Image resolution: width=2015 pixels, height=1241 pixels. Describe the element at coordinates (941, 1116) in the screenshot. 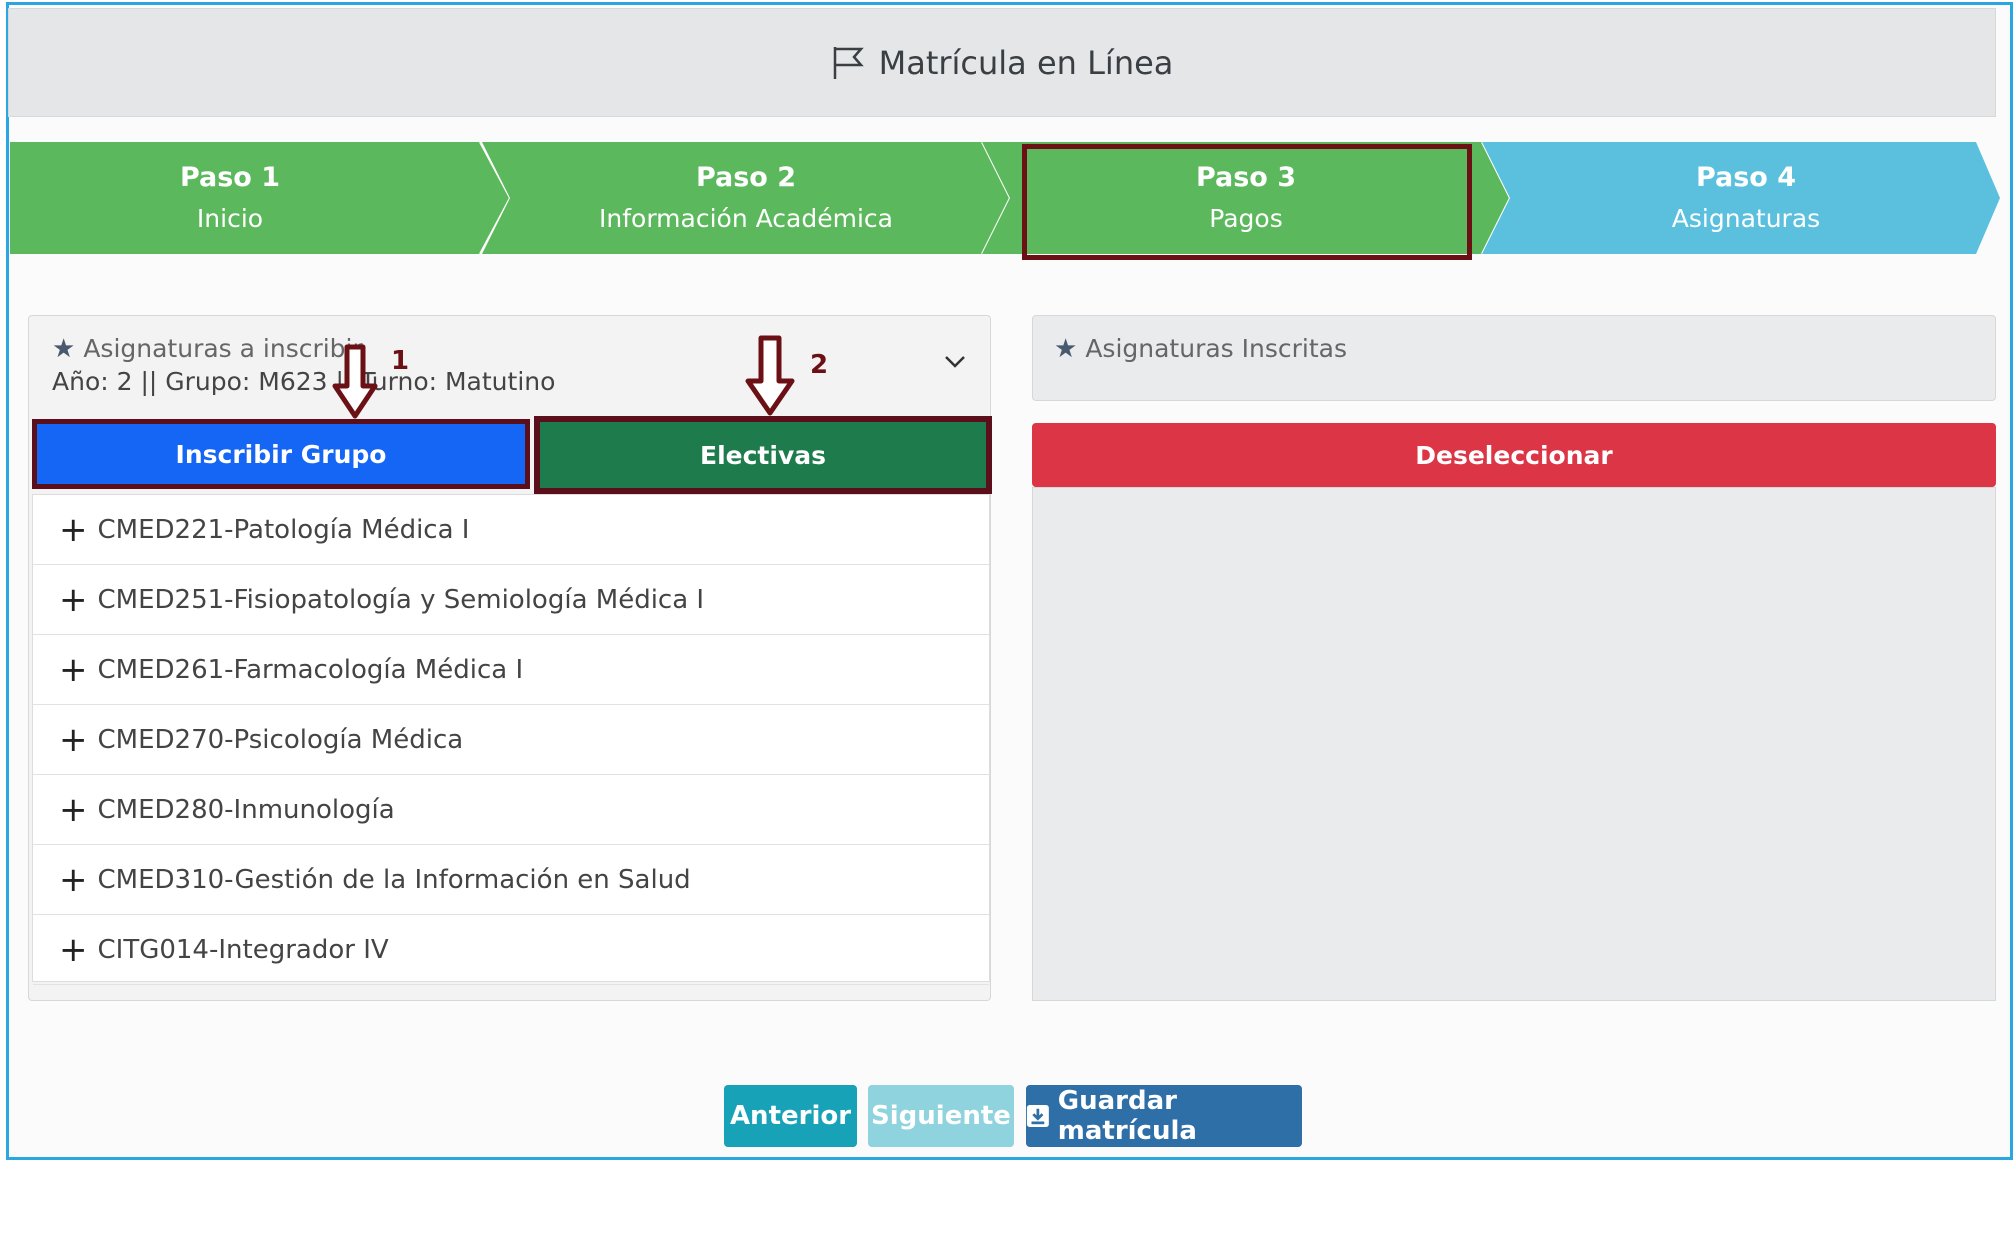

I see `siguiente-button: Siguiente` at that location.